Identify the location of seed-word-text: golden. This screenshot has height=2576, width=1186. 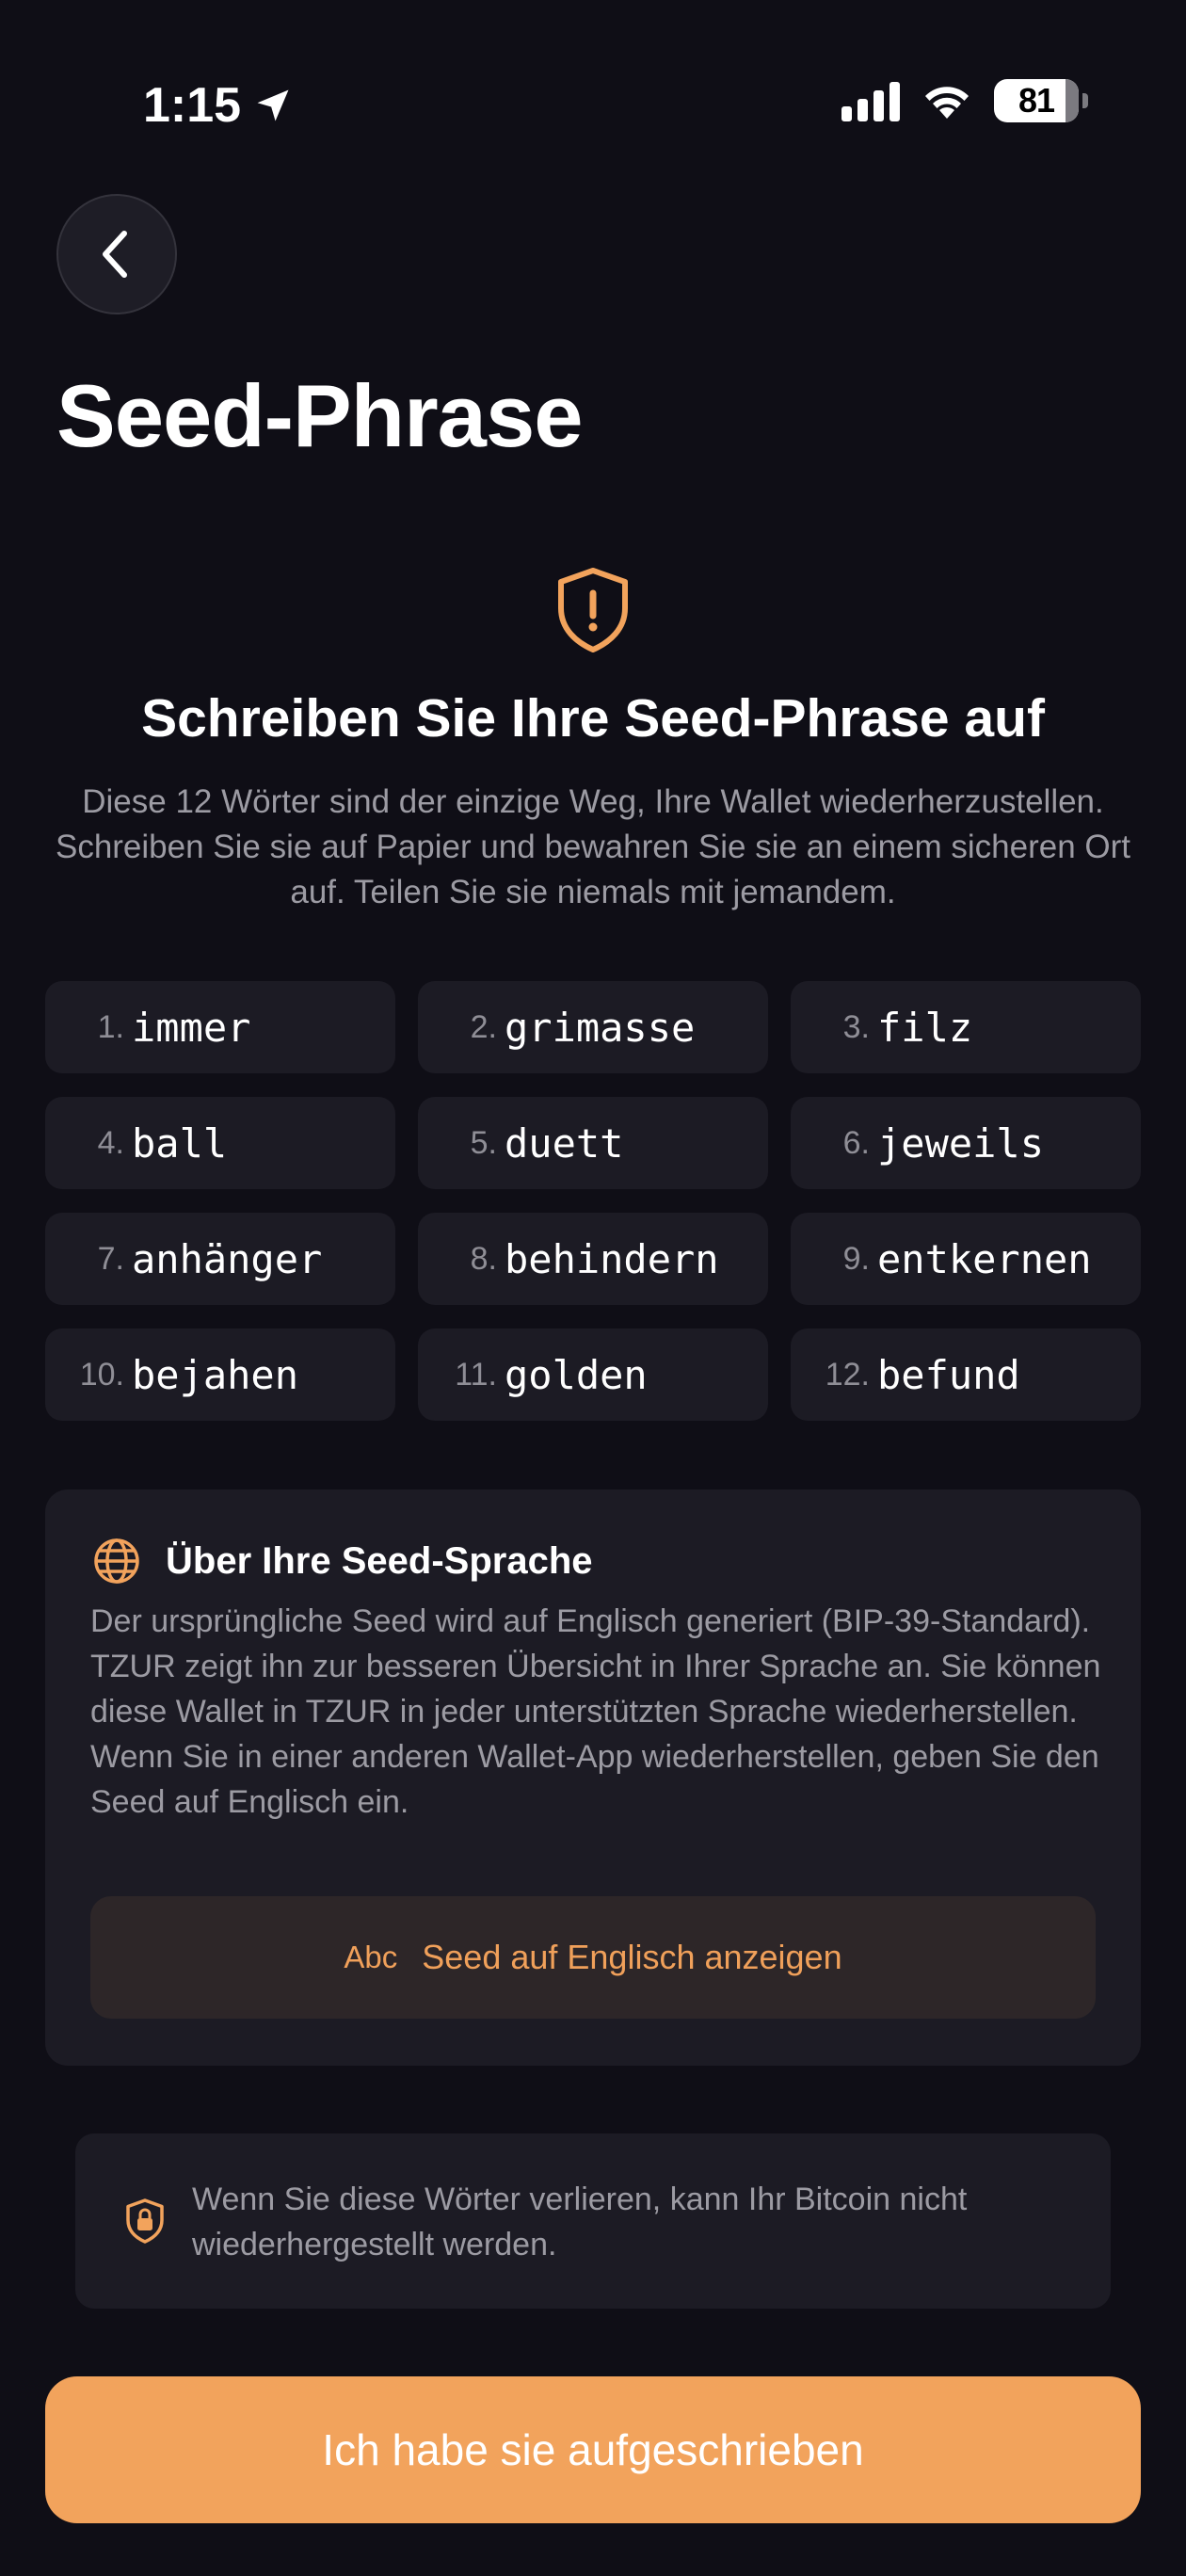
(576, 1374).